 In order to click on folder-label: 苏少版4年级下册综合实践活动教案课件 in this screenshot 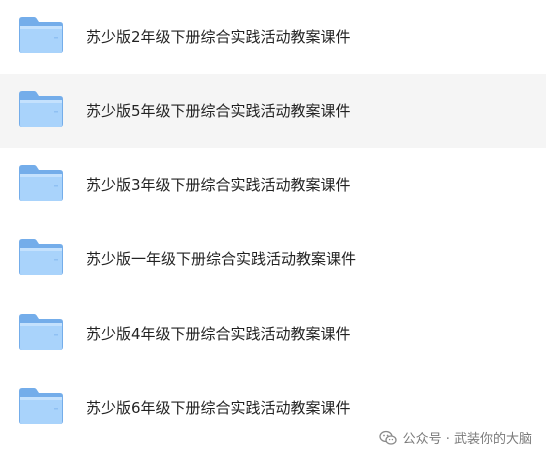, I will do `click(218, 334)`.